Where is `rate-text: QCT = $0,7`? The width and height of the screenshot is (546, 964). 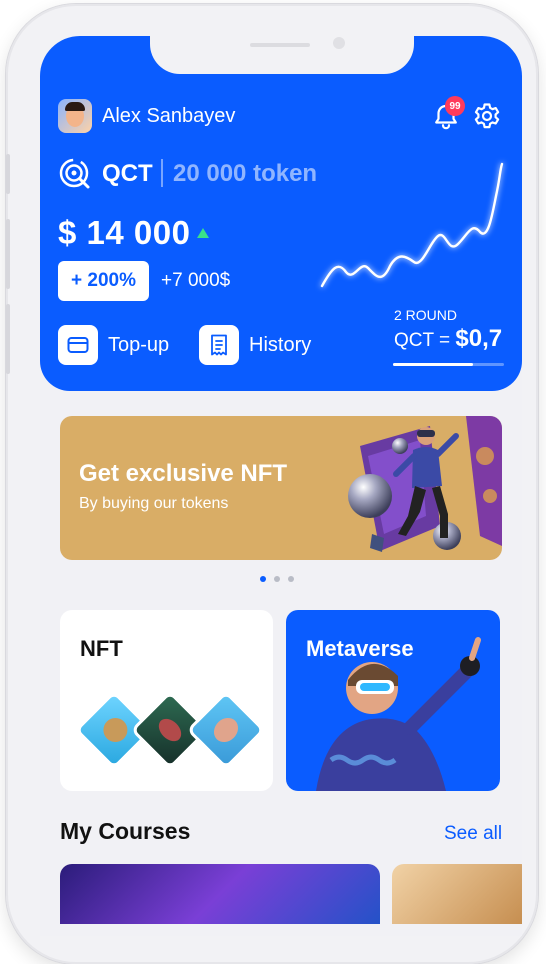
rate-text: QCT = $0,7 is located at coordinates (448, 339).